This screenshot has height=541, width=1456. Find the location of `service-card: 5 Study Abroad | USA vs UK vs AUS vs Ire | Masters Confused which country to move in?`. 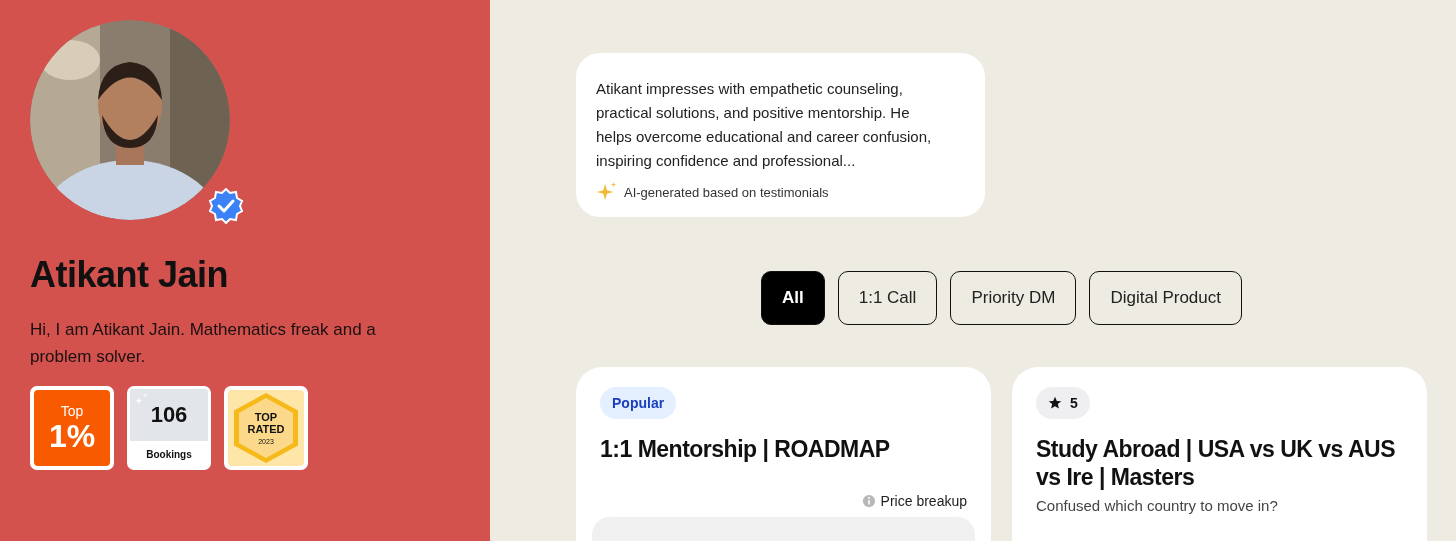

service-card: 5 Study Abroad | USA vs UK vs AUS vs Ire | Masters Confused which country to move in? is located at coordinates (1219, 454).